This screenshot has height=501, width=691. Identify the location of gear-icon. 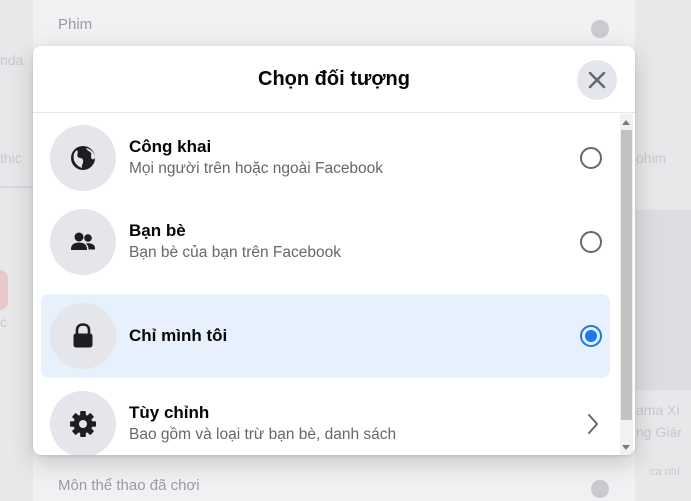
(83, 424).